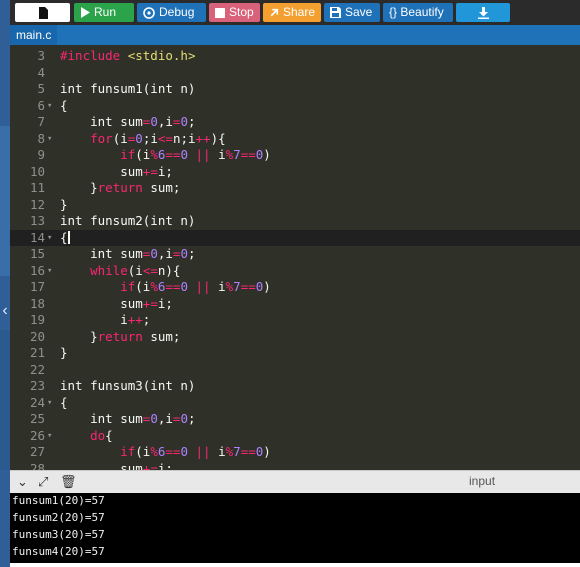 The width and height of the screenshot is (580, 567). Describe the element at coordinates (101, 465) in the screenshot. I see `code-token: sum` at that location.